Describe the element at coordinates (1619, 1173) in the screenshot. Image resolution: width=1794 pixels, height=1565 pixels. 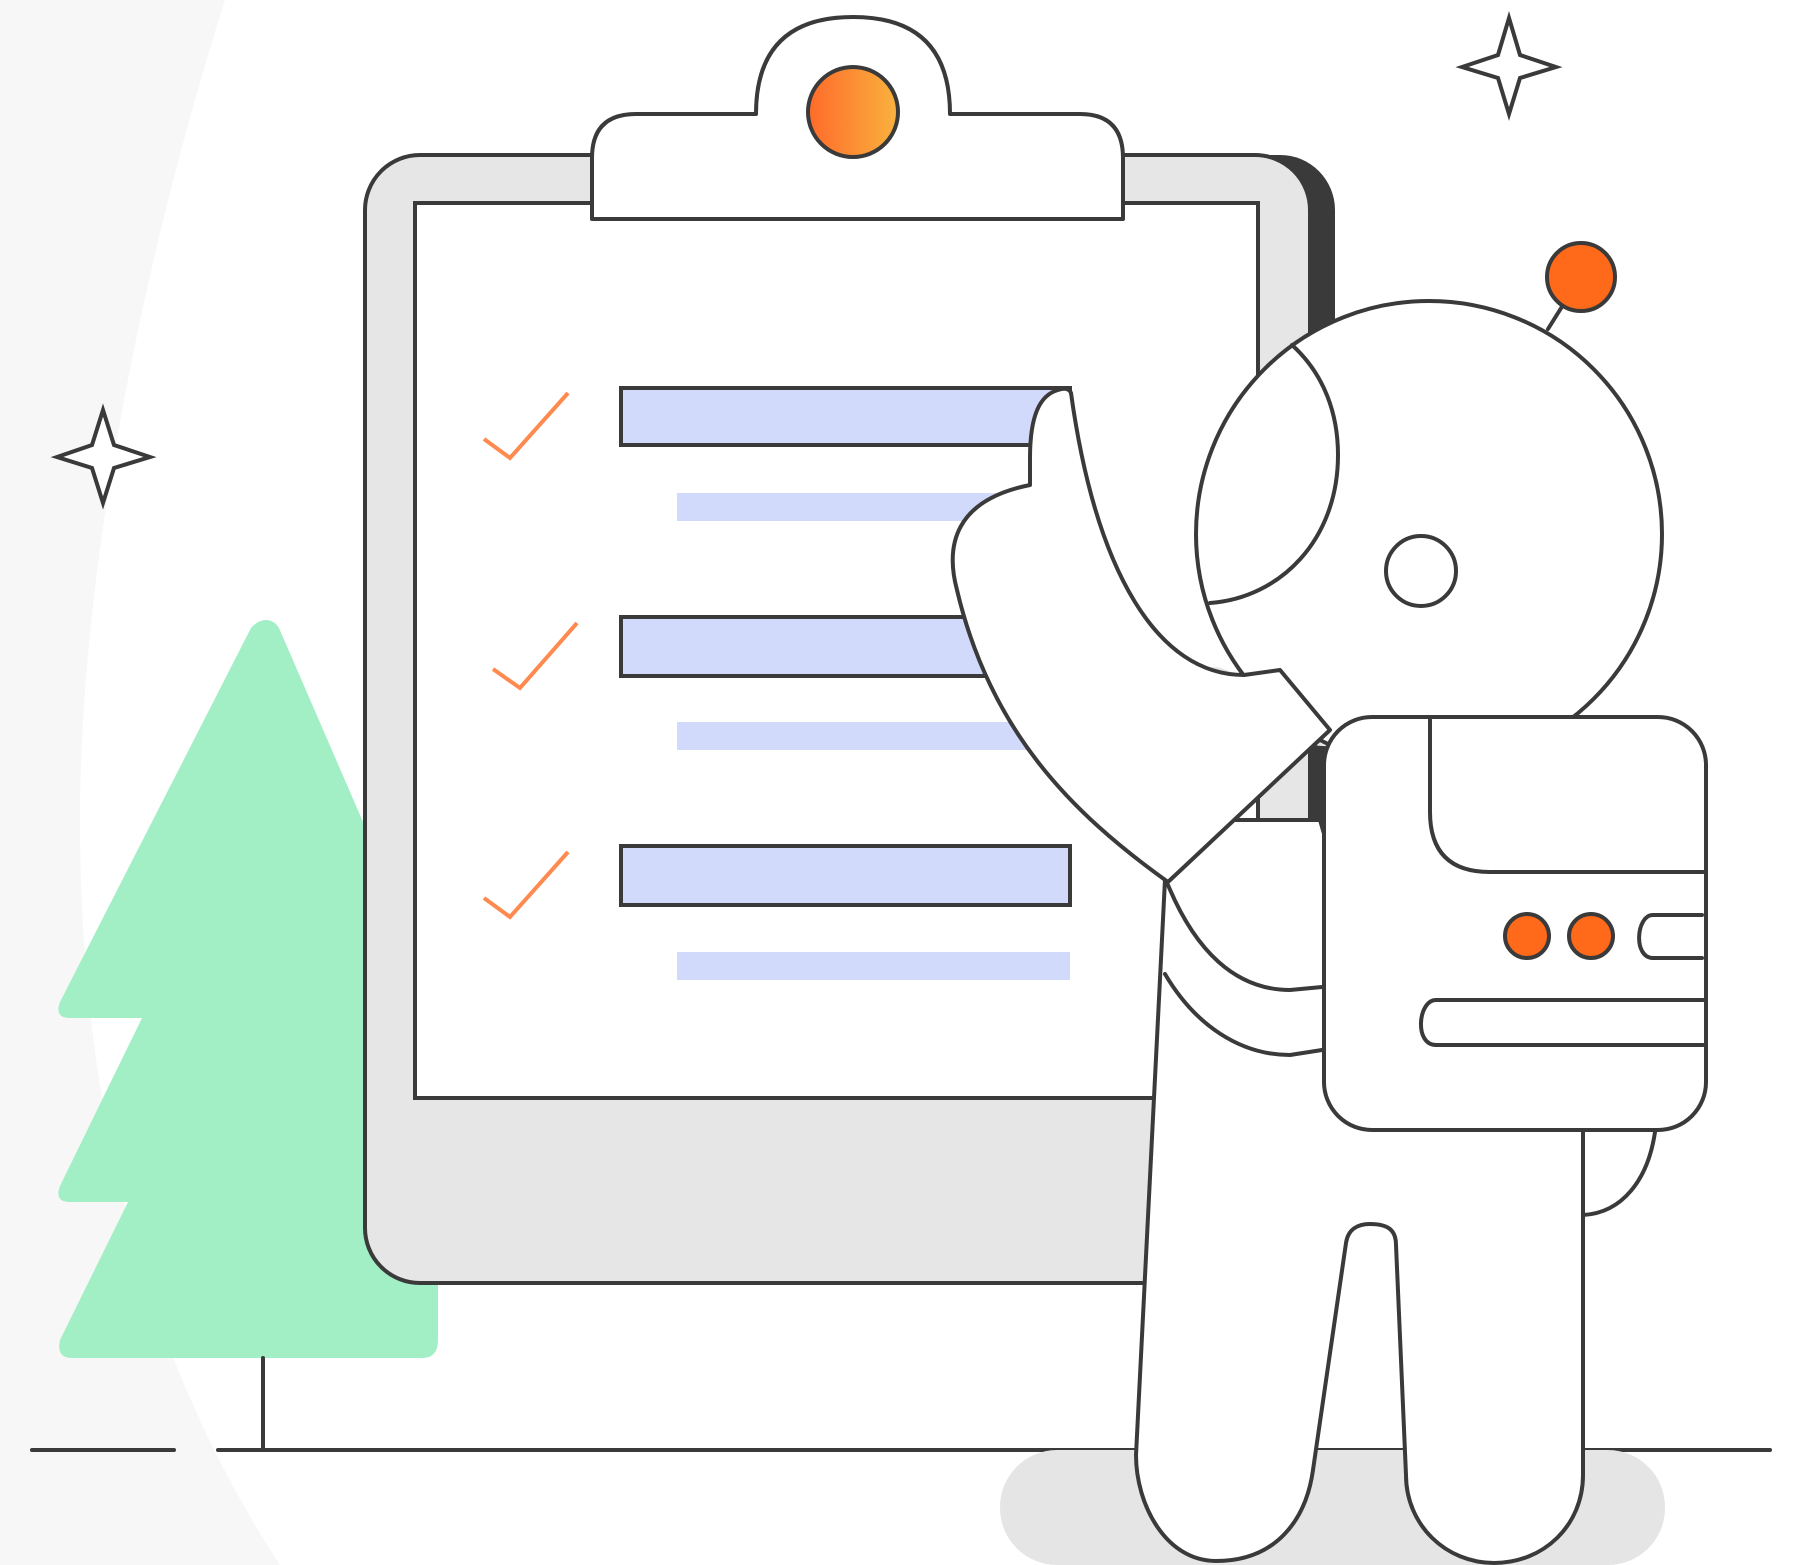
I see `robot-hand` at that location.